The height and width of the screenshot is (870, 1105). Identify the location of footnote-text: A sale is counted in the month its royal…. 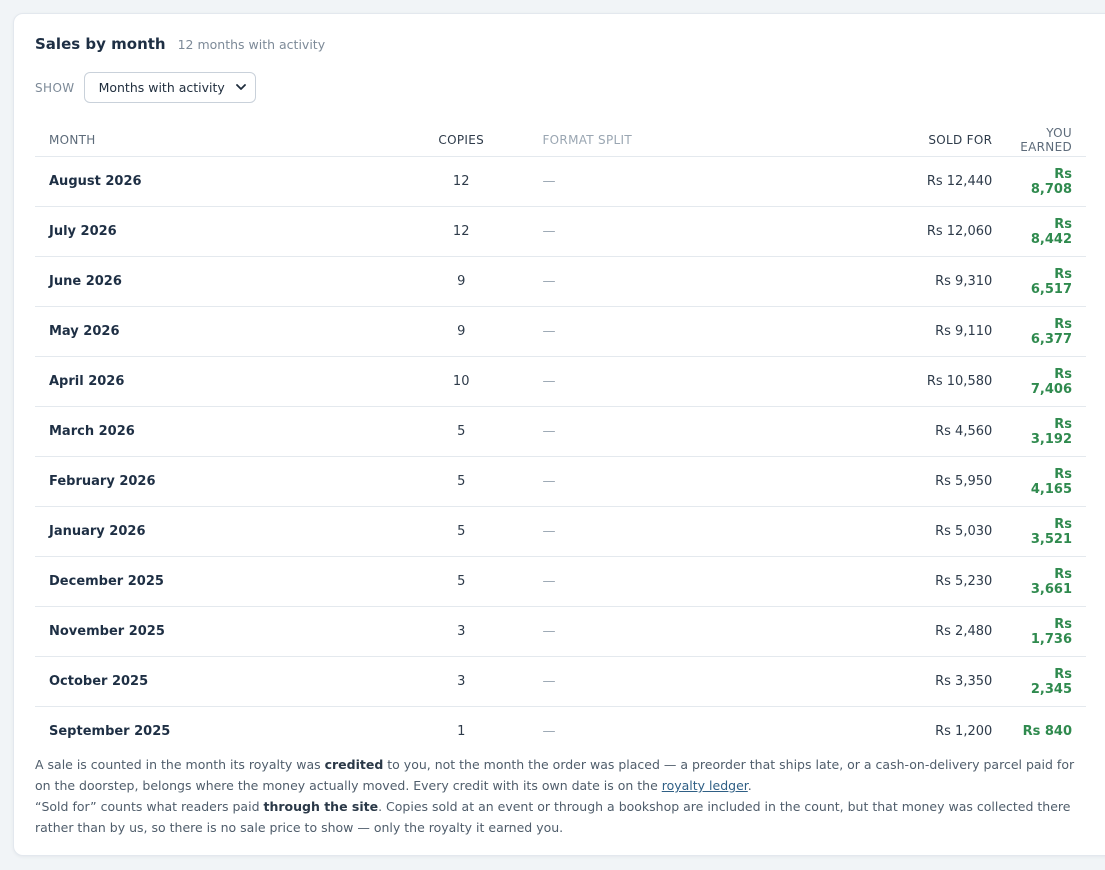
(180, 764).